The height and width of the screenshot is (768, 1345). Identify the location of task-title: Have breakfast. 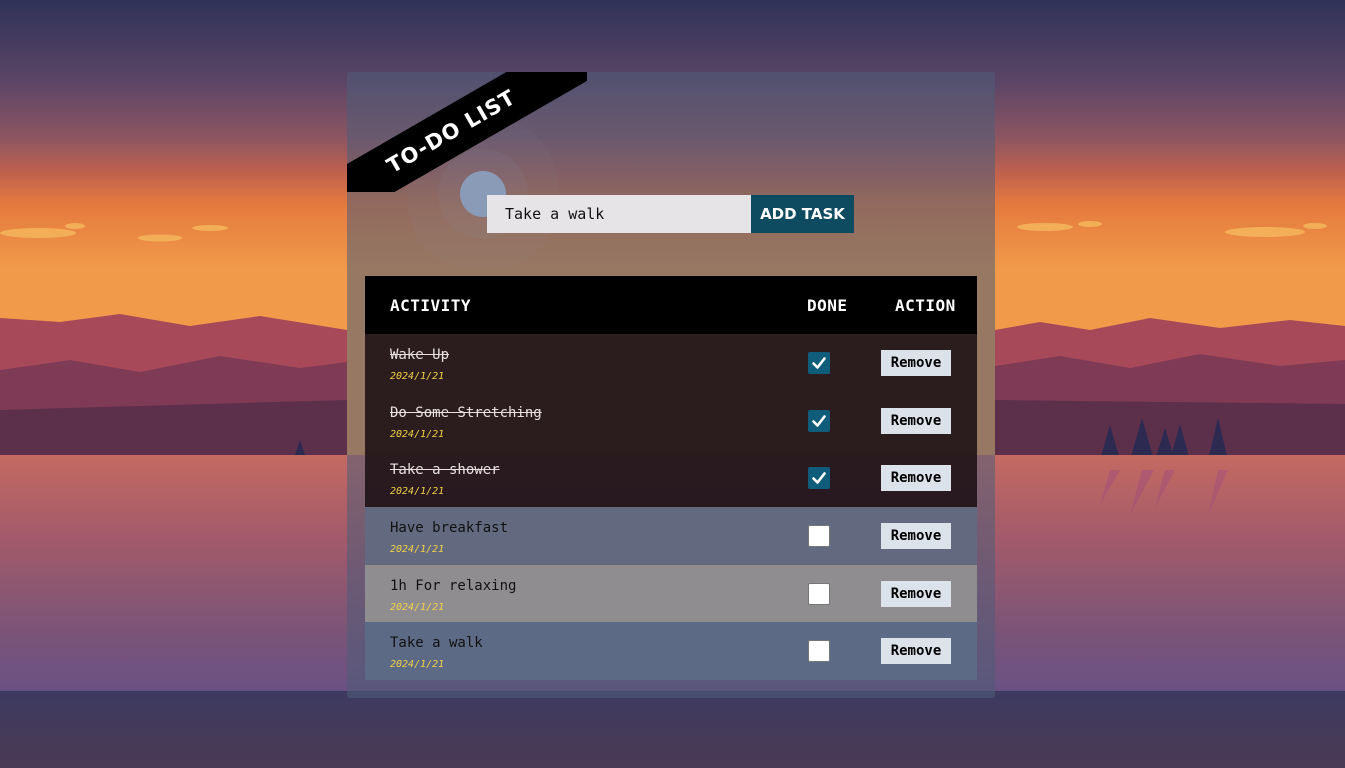
(449, 528).